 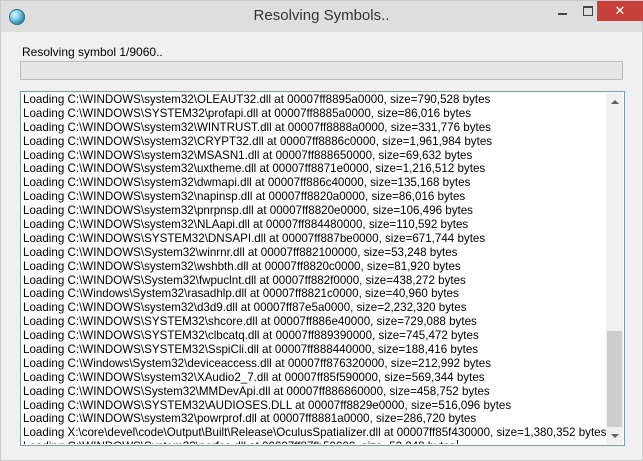 I want to click on scrollbar-thumb, so click(x=614, y=379).